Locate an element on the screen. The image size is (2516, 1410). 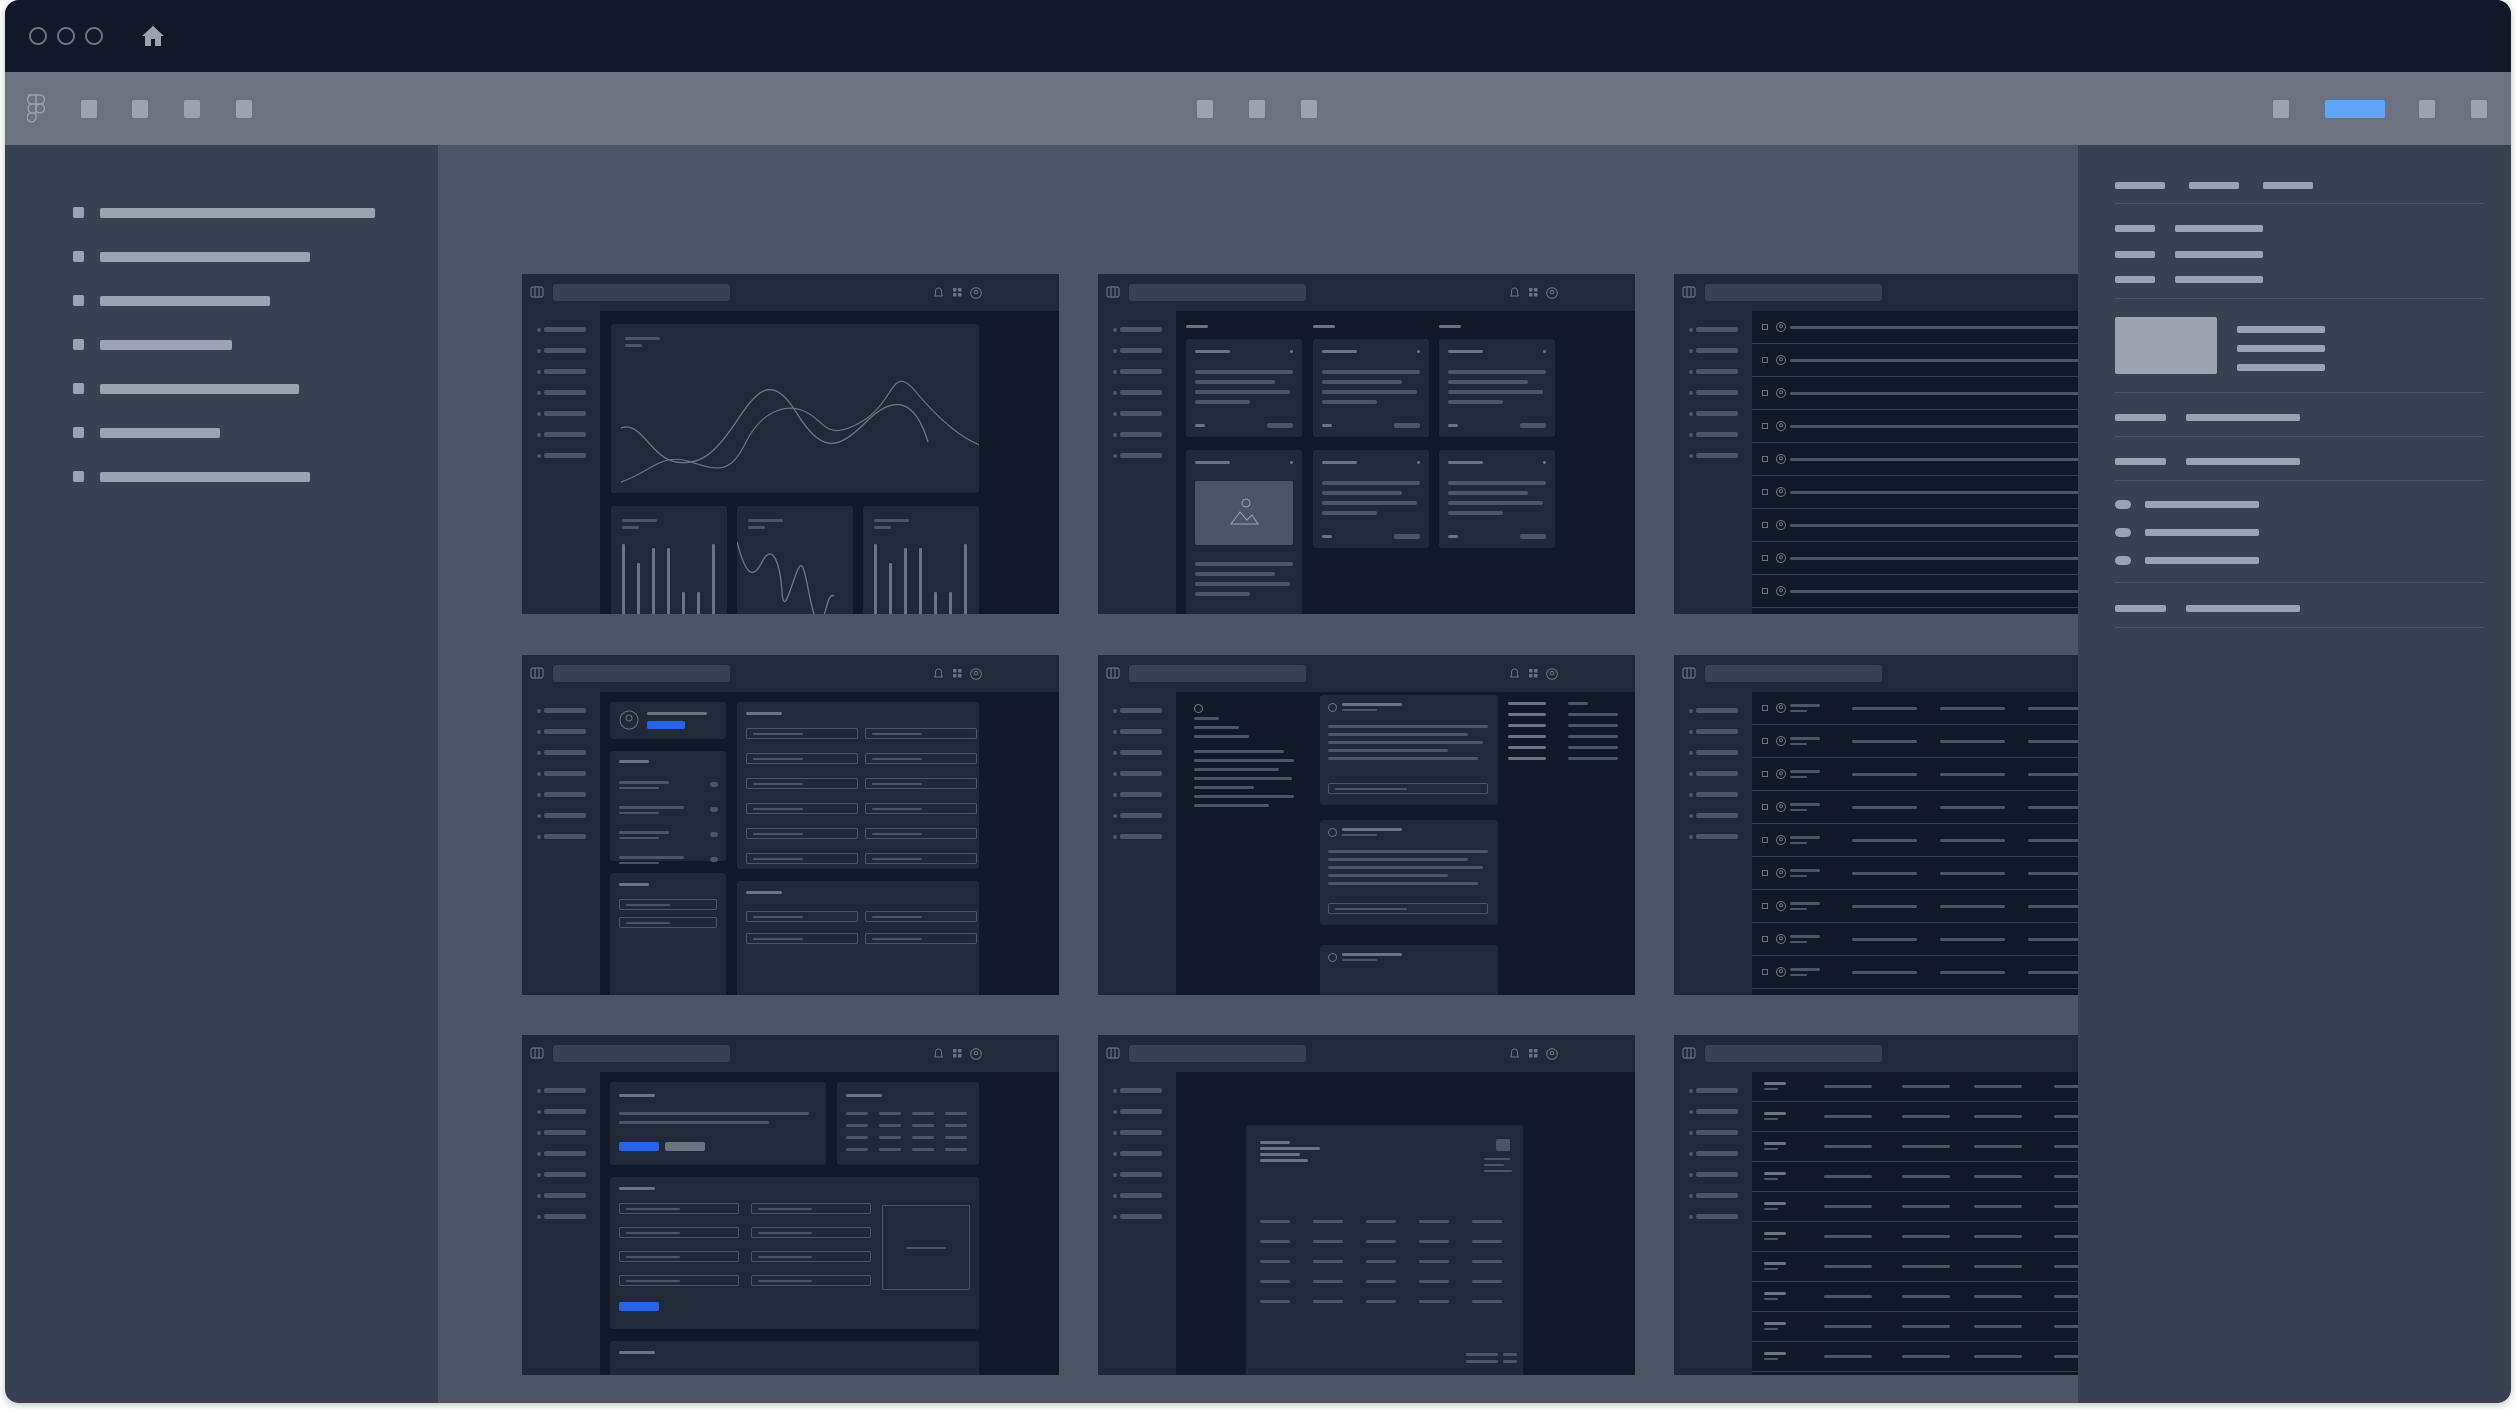
screen-dashboard is located at coordinates (790, 444).